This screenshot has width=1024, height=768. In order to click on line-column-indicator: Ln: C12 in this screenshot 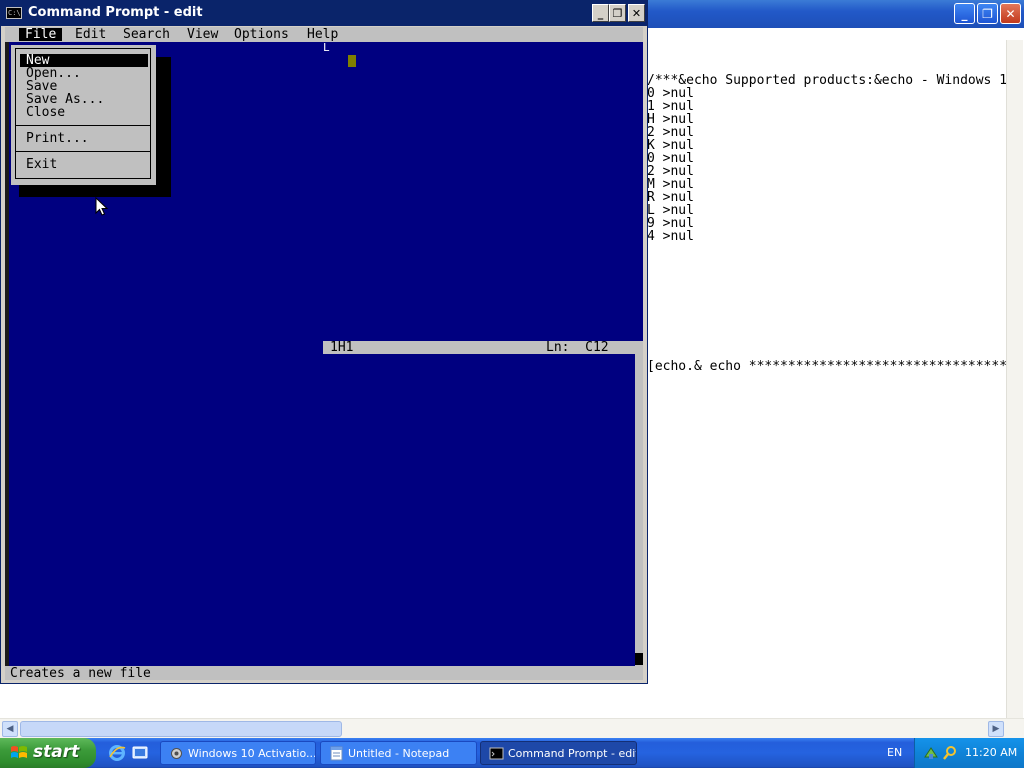, I will do `click(577, 347)`.